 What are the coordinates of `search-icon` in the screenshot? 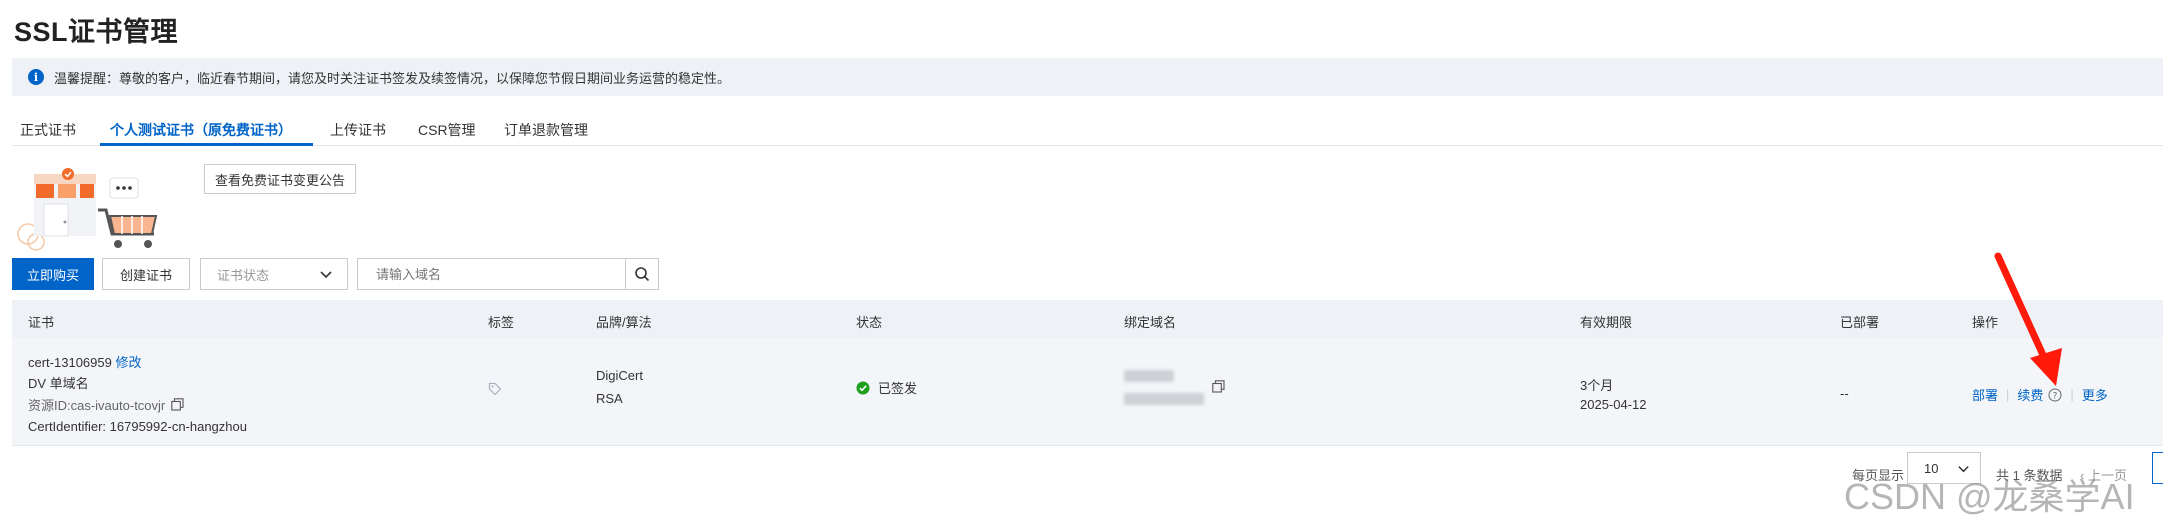 It's located at (642, 274).